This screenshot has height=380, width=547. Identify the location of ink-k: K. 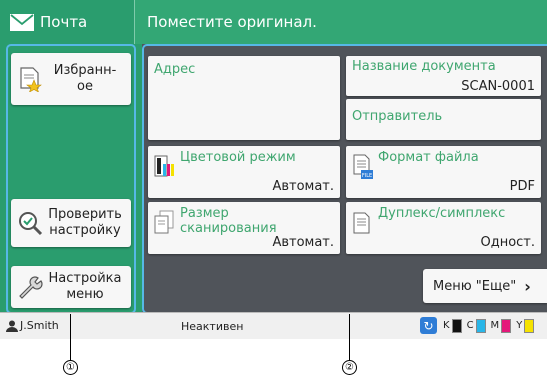
(452, 325).